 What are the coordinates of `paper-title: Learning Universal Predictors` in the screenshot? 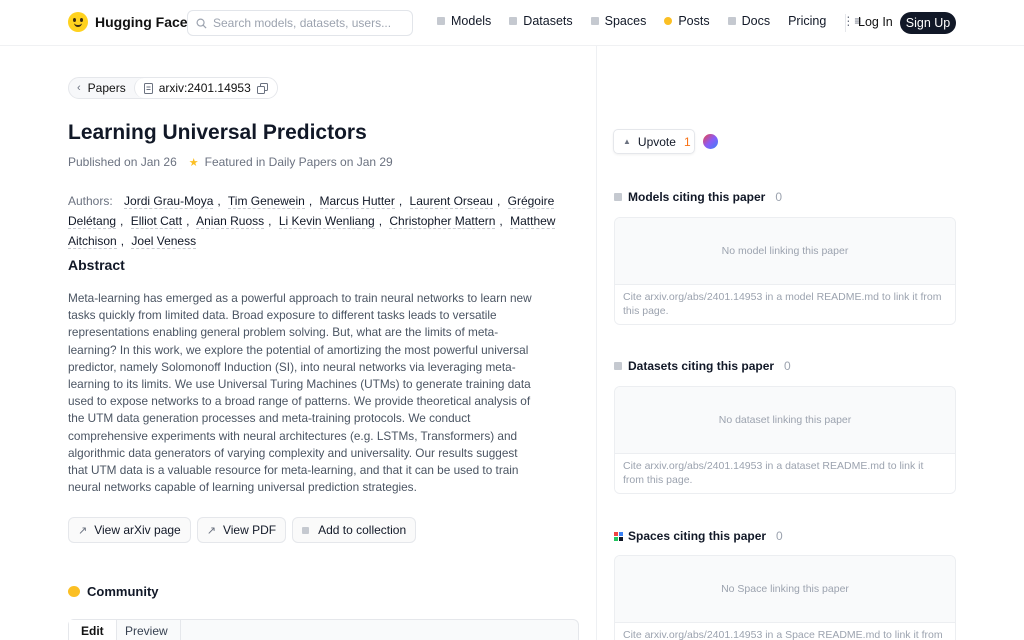 It's located at (217, 132).